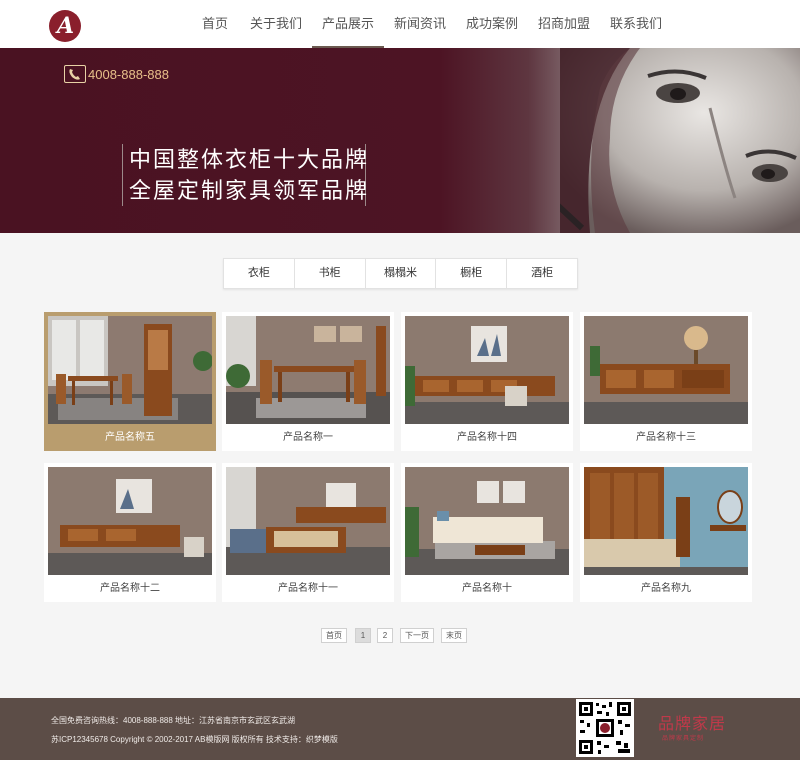 The image size is (800, 760). What do you see at coordinates (173, 720) in the screenshot?
I see `footer-hotline: 全国免费咨询热线：4008-888-888 地址：江苏省南京市玄武区玄武湖` at bounding box center [173, 720].